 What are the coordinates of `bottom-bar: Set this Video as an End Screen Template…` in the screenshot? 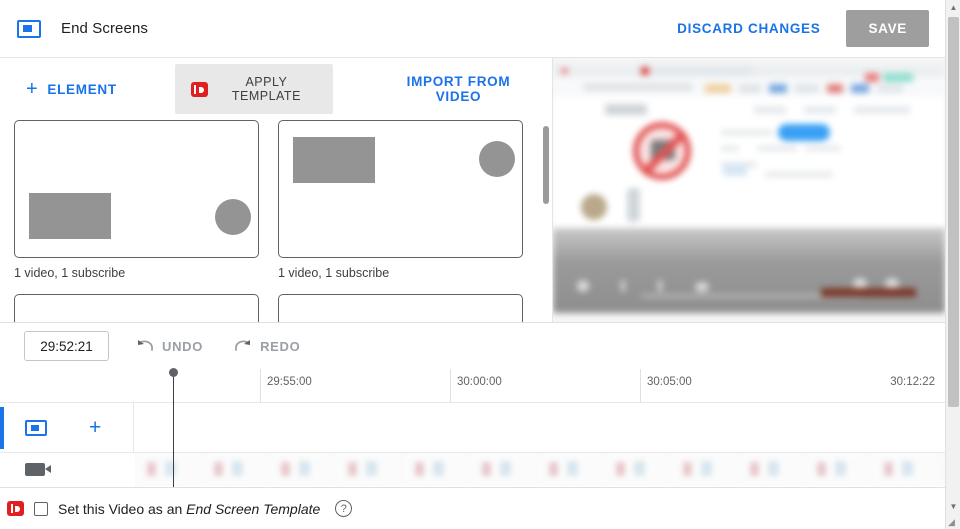 It's located at (472, 508).